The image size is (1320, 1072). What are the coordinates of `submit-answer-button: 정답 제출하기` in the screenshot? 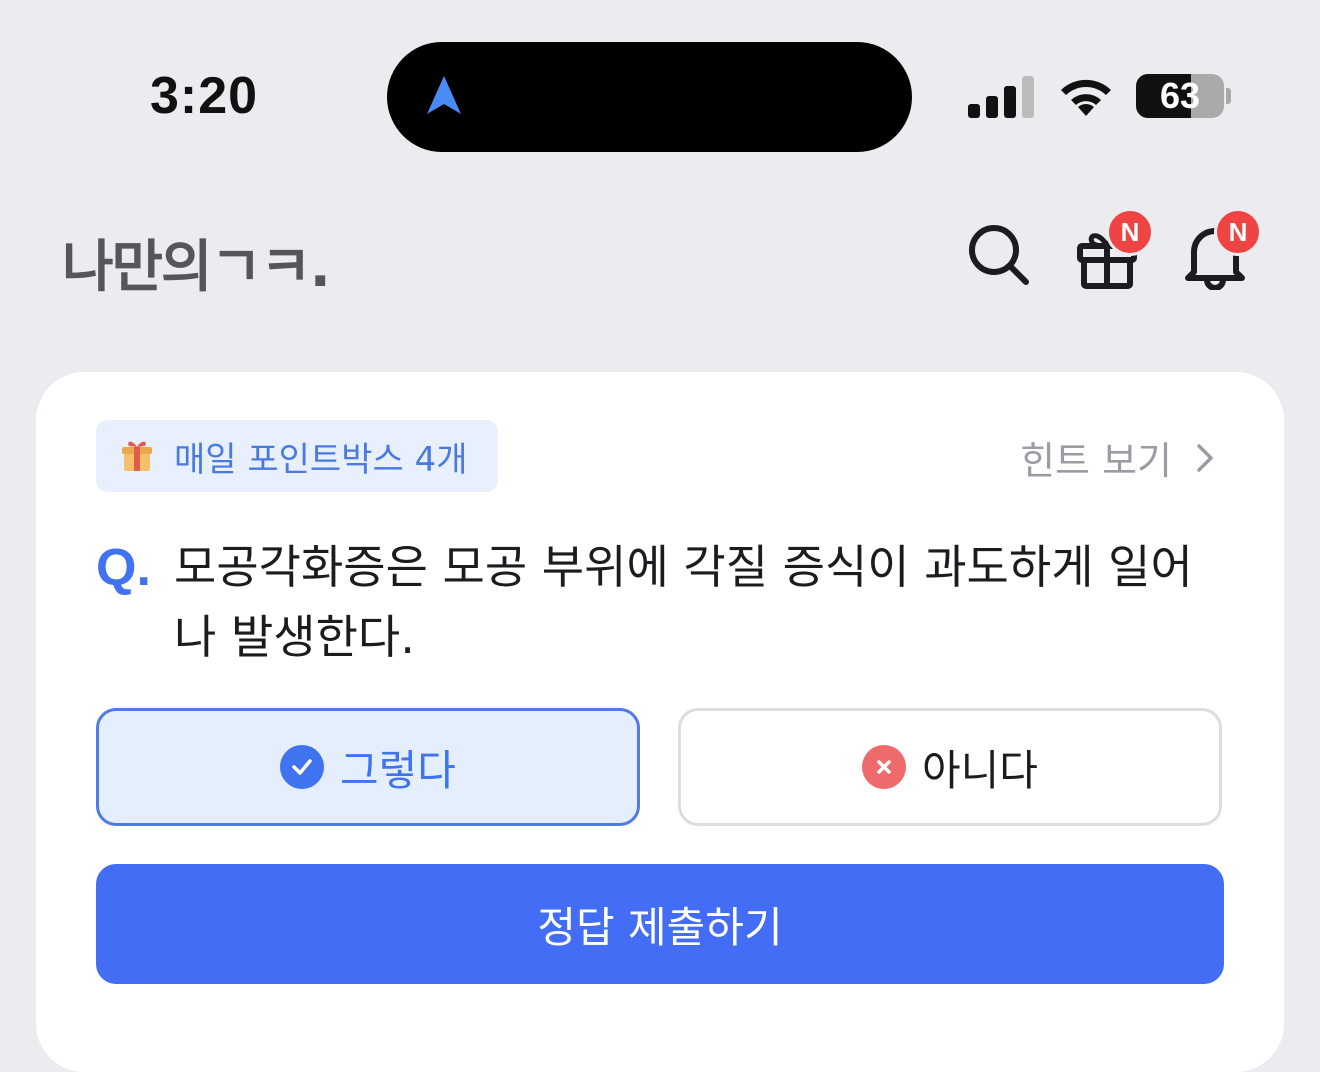 It's located at (660, 924).